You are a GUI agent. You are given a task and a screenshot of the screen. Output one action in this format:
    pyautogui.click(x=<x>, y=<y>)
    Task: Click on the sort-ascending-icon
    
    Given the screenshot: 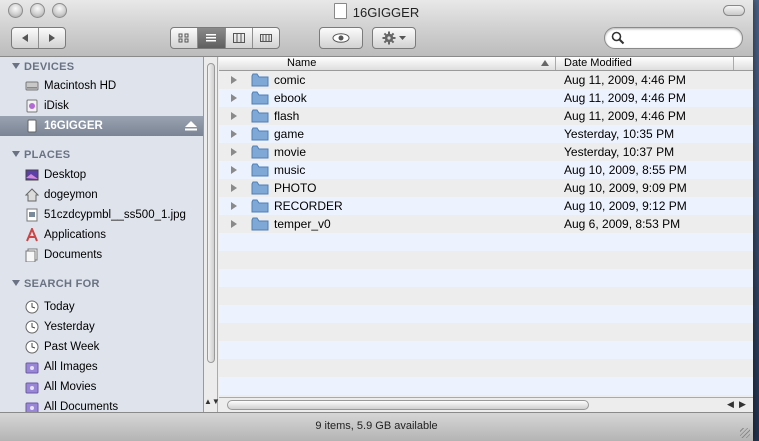 What is the action you would take?
    pyautogui.click(x=545, y=63)
    